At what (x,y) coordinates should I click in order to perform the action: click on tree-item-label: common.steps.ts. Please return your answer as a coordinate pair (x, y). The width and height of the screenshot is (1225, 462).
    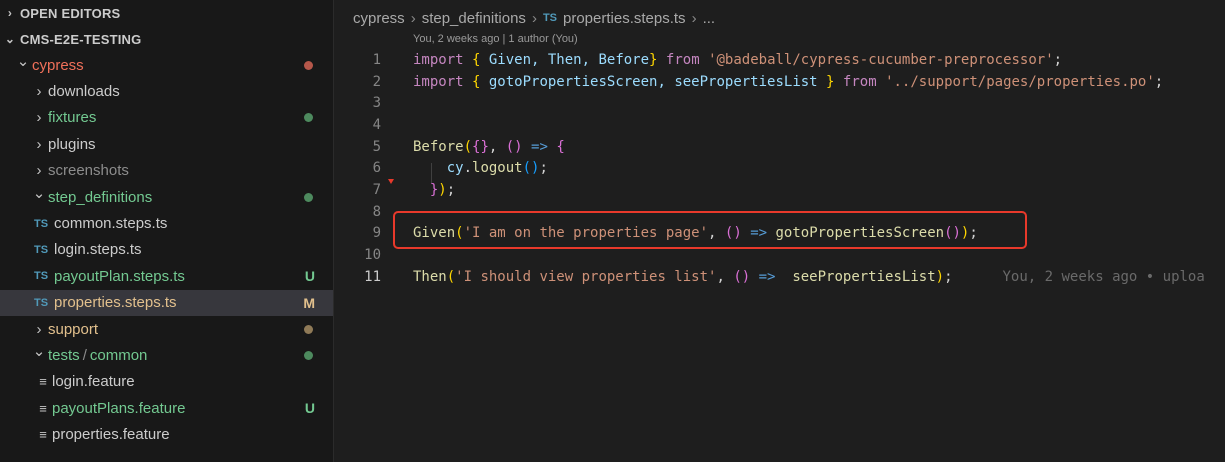
    Looking at the image, I should click on (111, 224).